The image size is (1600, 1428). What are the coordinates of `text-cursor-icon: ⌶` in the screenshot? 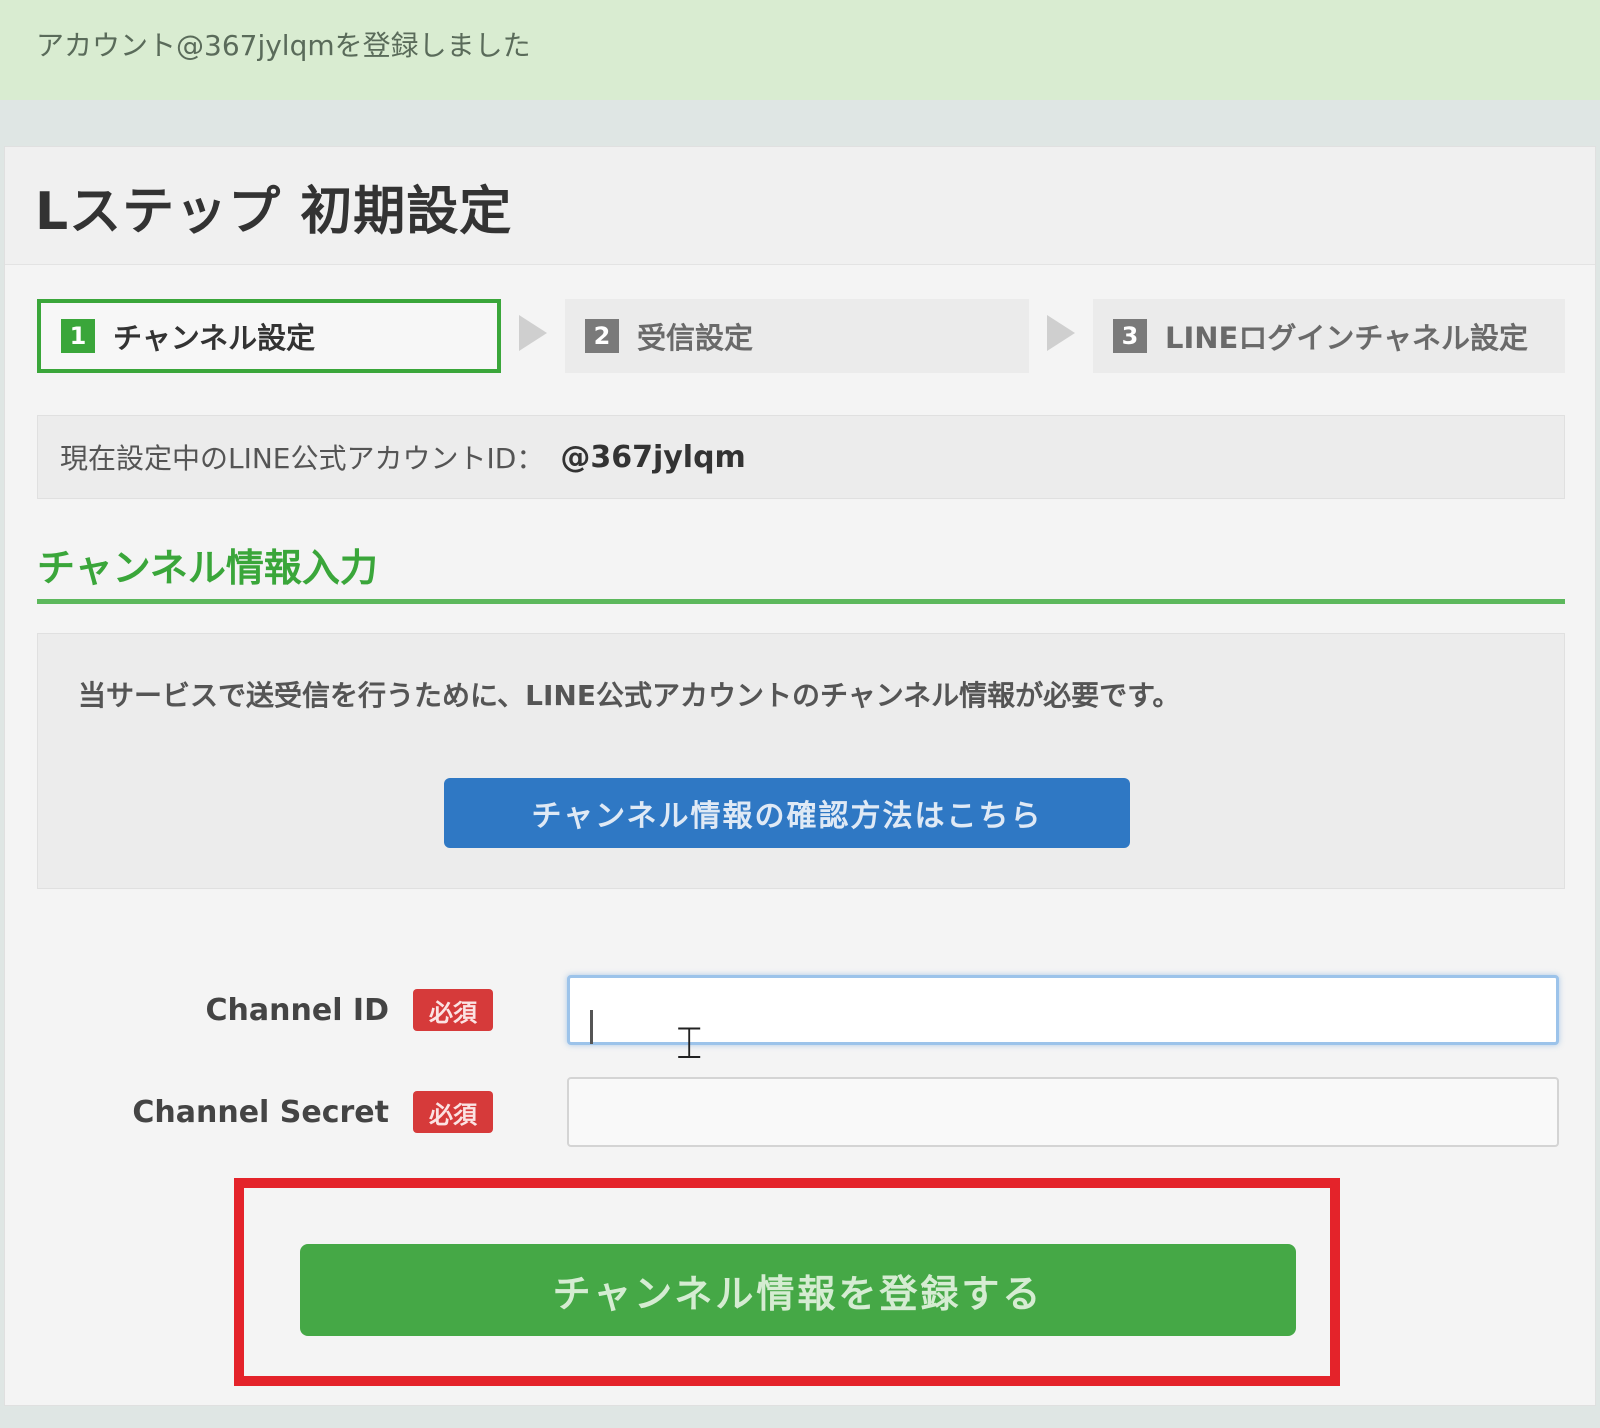 It's located at (689, 1043).